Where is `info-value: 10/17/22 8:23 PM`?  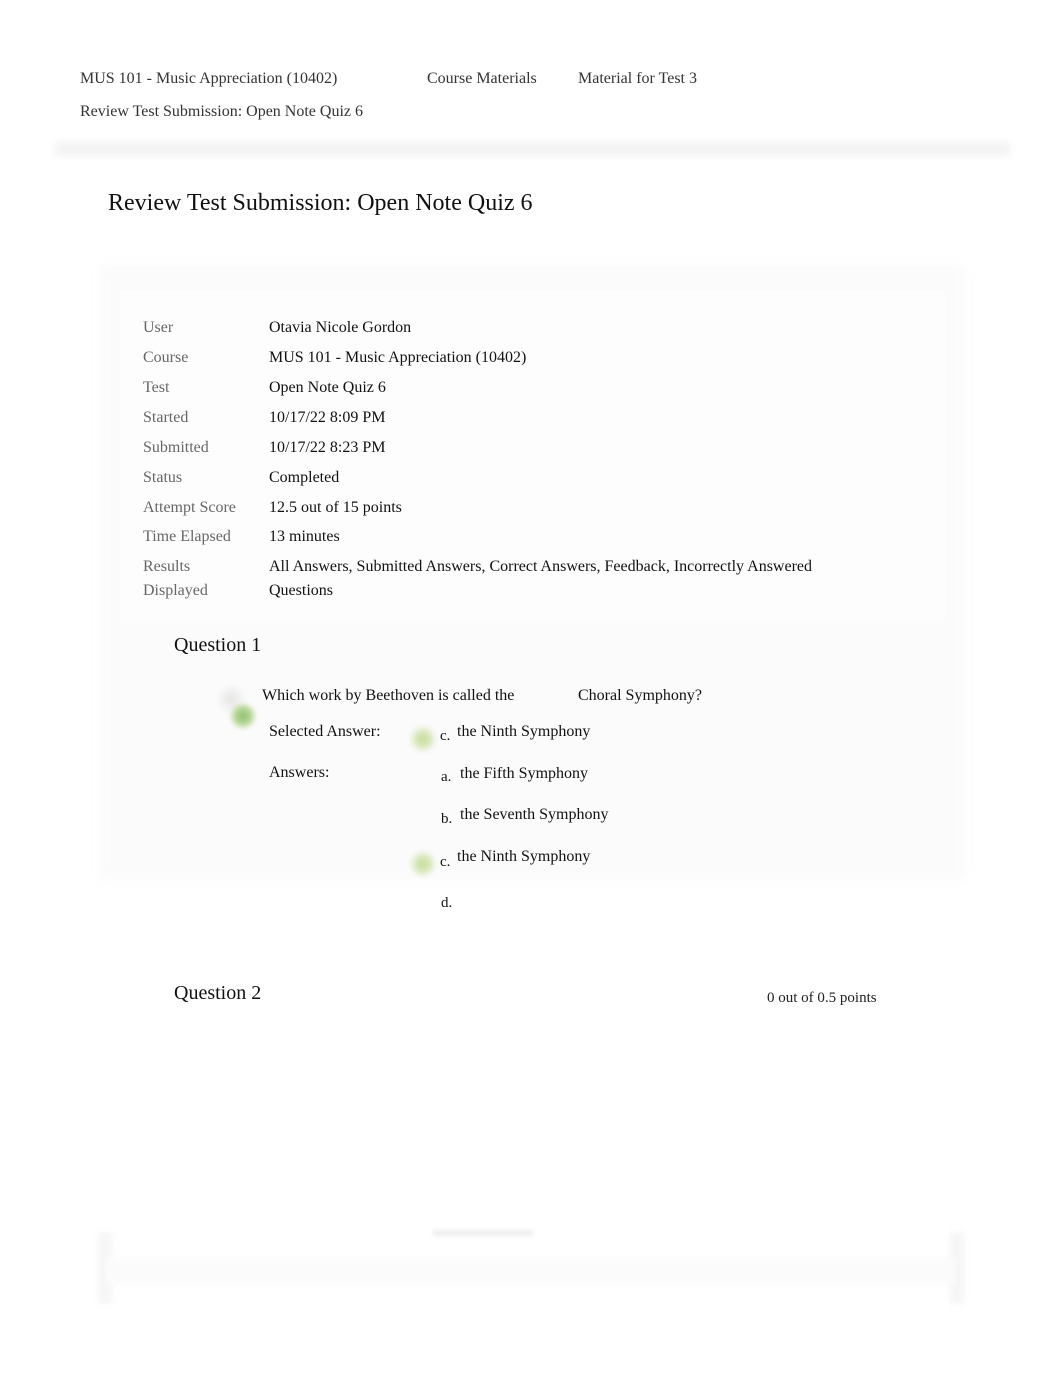
info-value: 10/17/22 8:23 PM is located at coordinates (327, 447).